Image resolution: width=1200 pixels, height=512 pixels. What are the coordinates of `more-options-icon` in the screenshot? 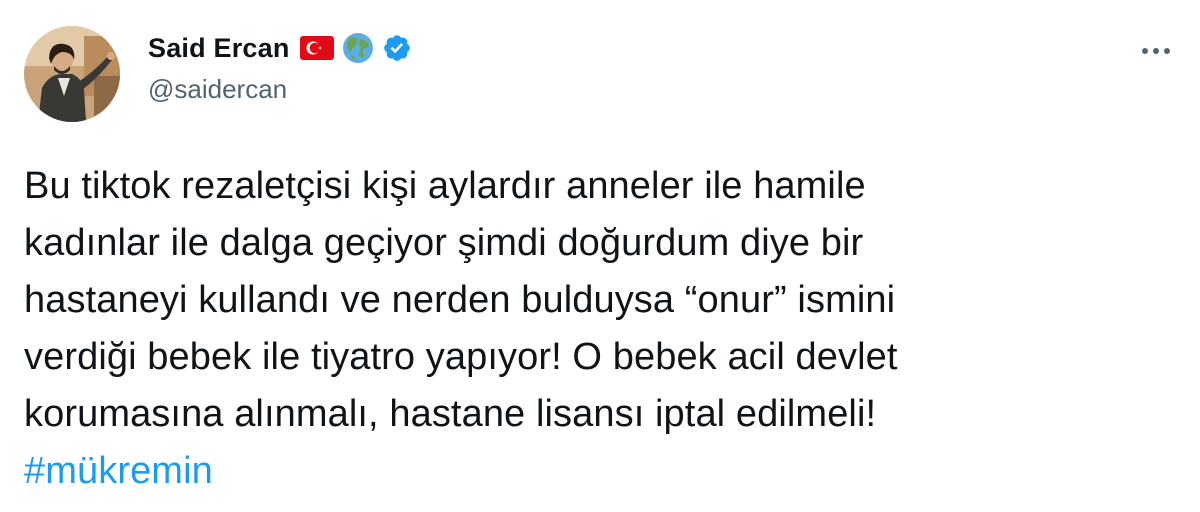 It's located at (1156, 51).